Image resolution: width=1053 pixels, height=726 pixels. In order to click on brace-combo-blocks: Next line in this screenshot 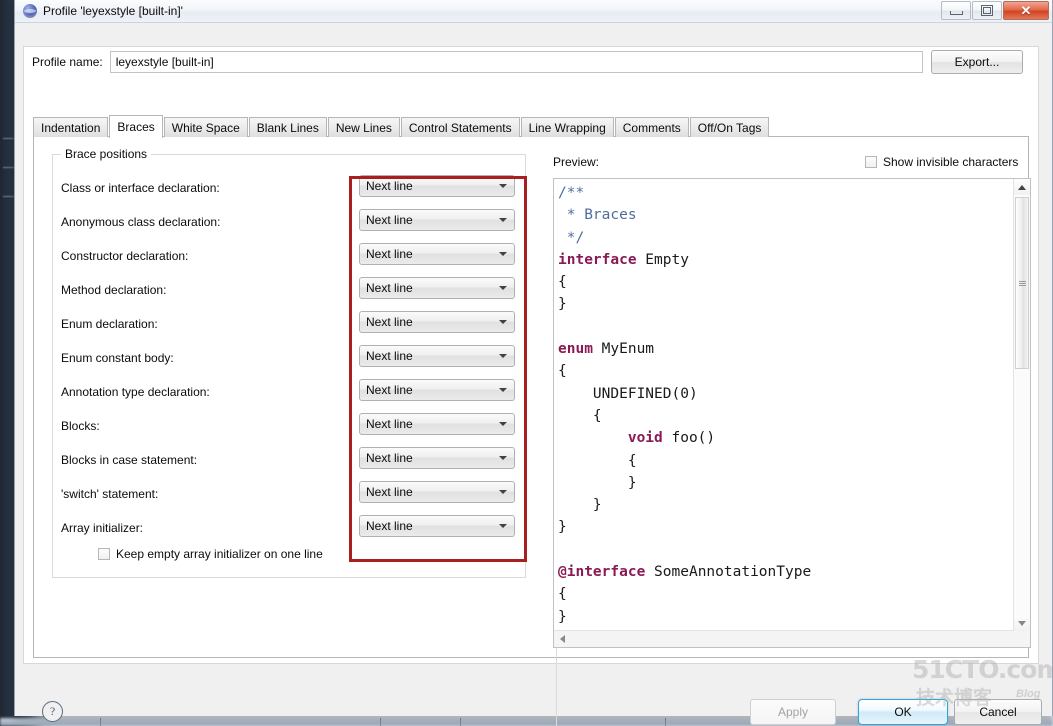, I will do `click(437, 424)`.